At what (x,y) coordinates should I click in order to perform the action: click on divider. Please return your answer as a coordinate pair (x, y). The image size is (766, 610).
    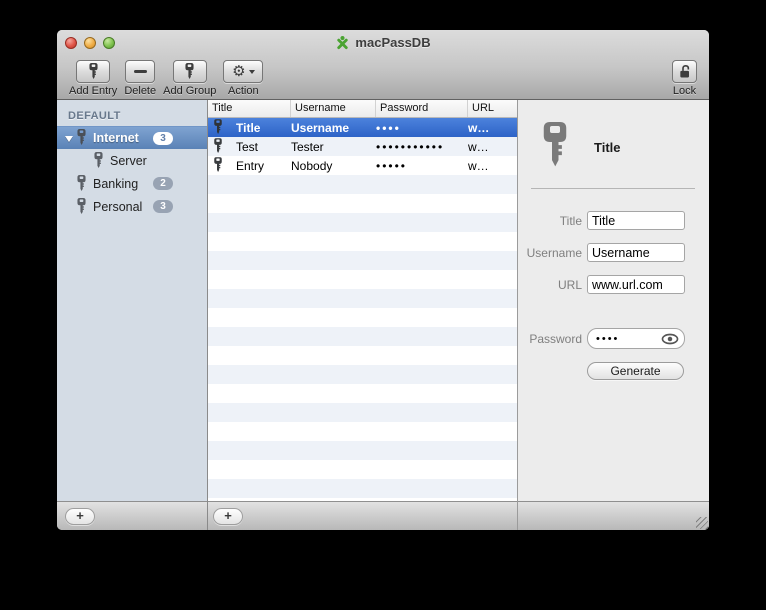
    Looking at the image, I should click on (613, 188).